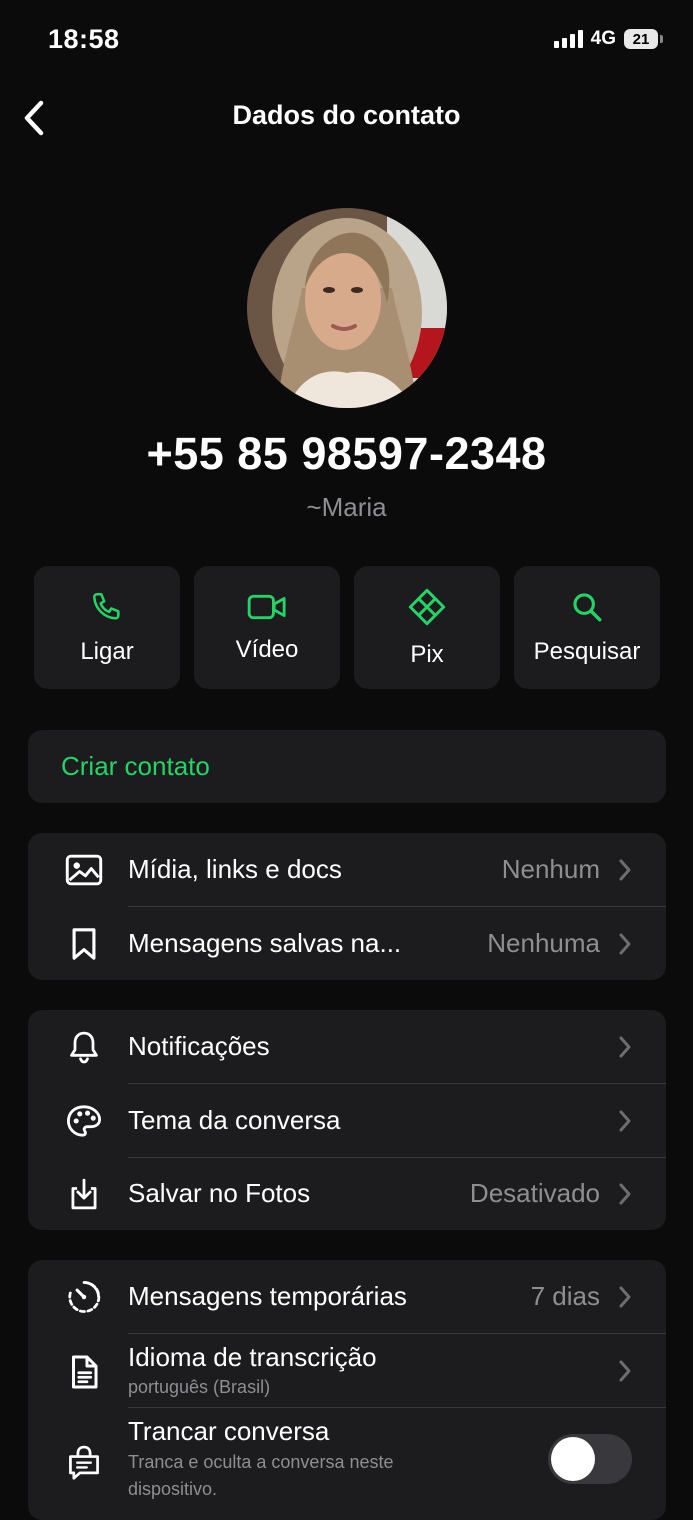  Describe the element at coordinates (427, 627) in the screenshot. I see `pix-button: Pix` at that location.